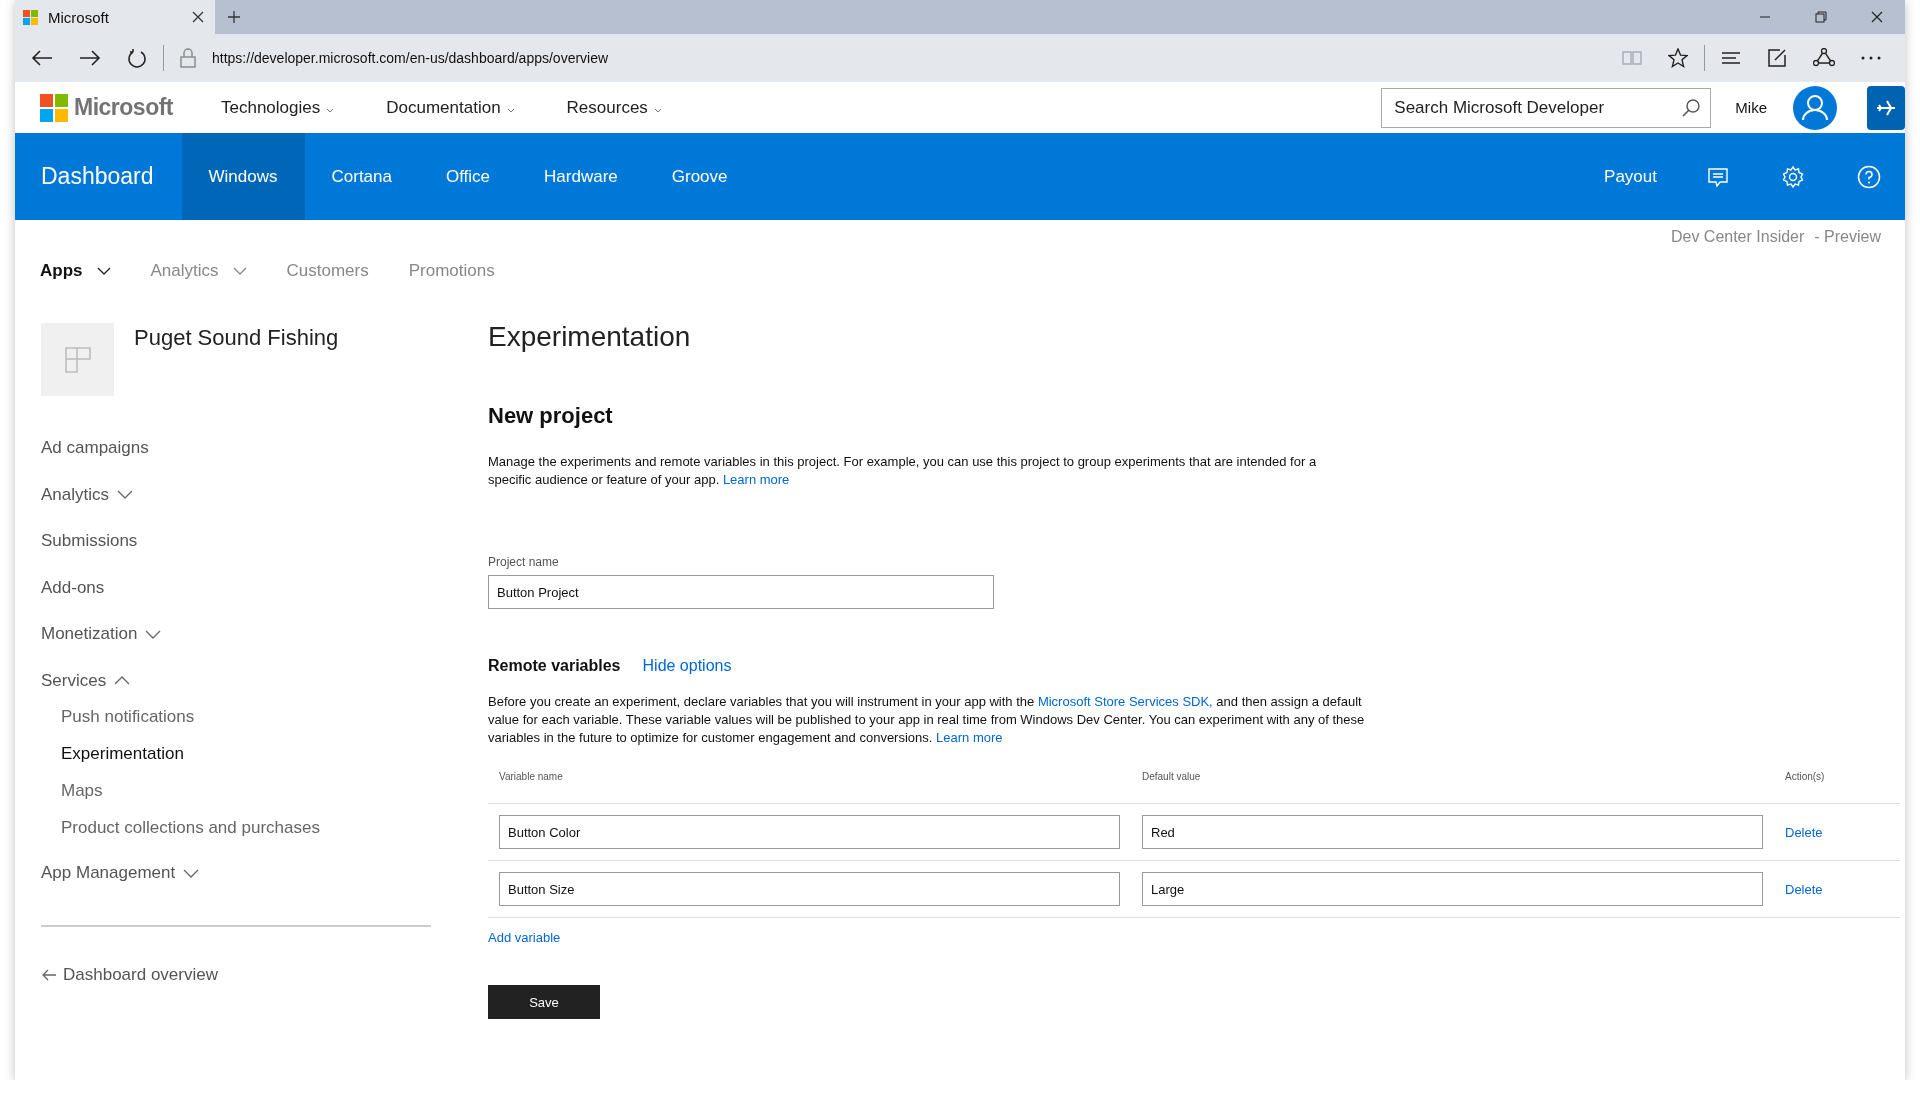  I want to click on address-field: https://developer.microsoft.com/en-us/dashboard/apps/overview, so click(410, 58).